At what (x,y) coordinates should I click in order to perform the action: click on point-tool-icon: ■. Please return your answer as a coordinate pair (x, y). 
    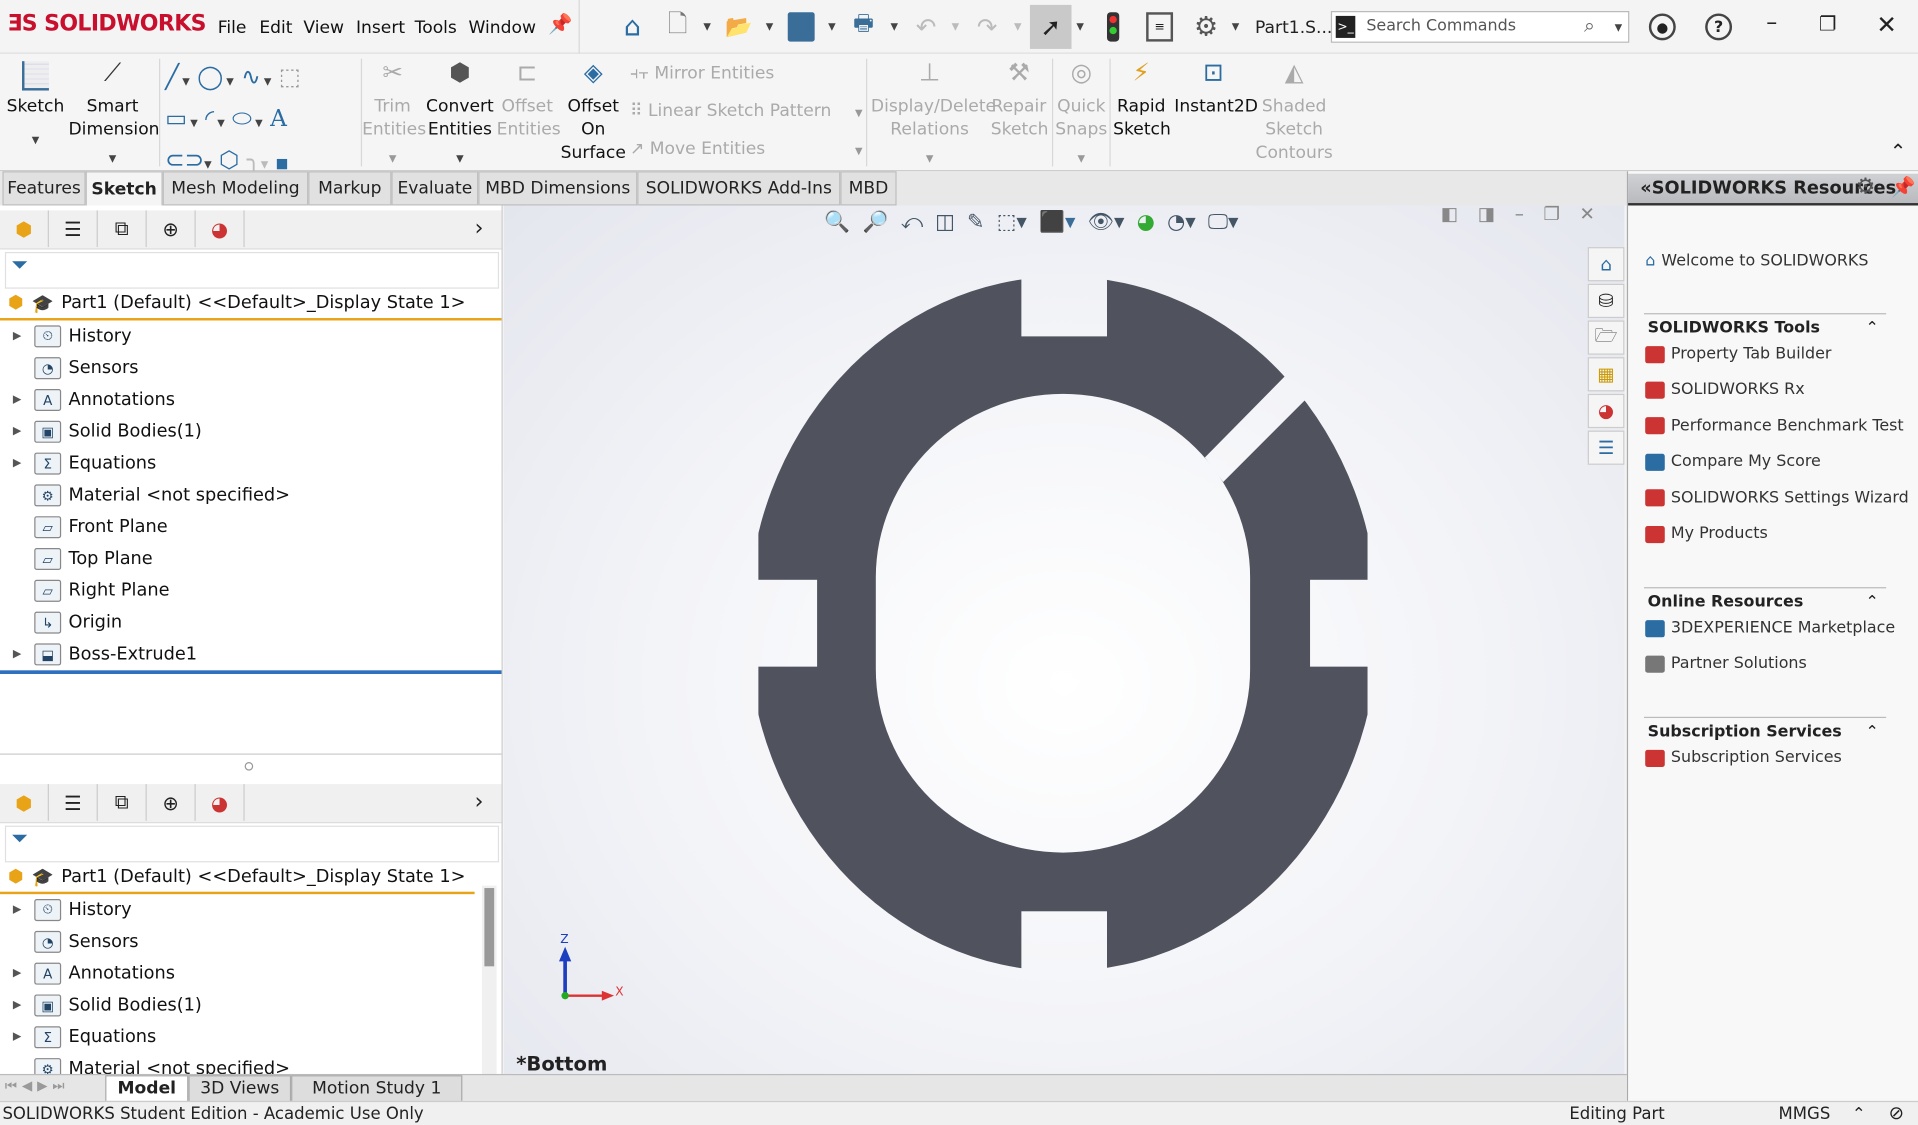
    Looking at the image, I should click on (282, 163).